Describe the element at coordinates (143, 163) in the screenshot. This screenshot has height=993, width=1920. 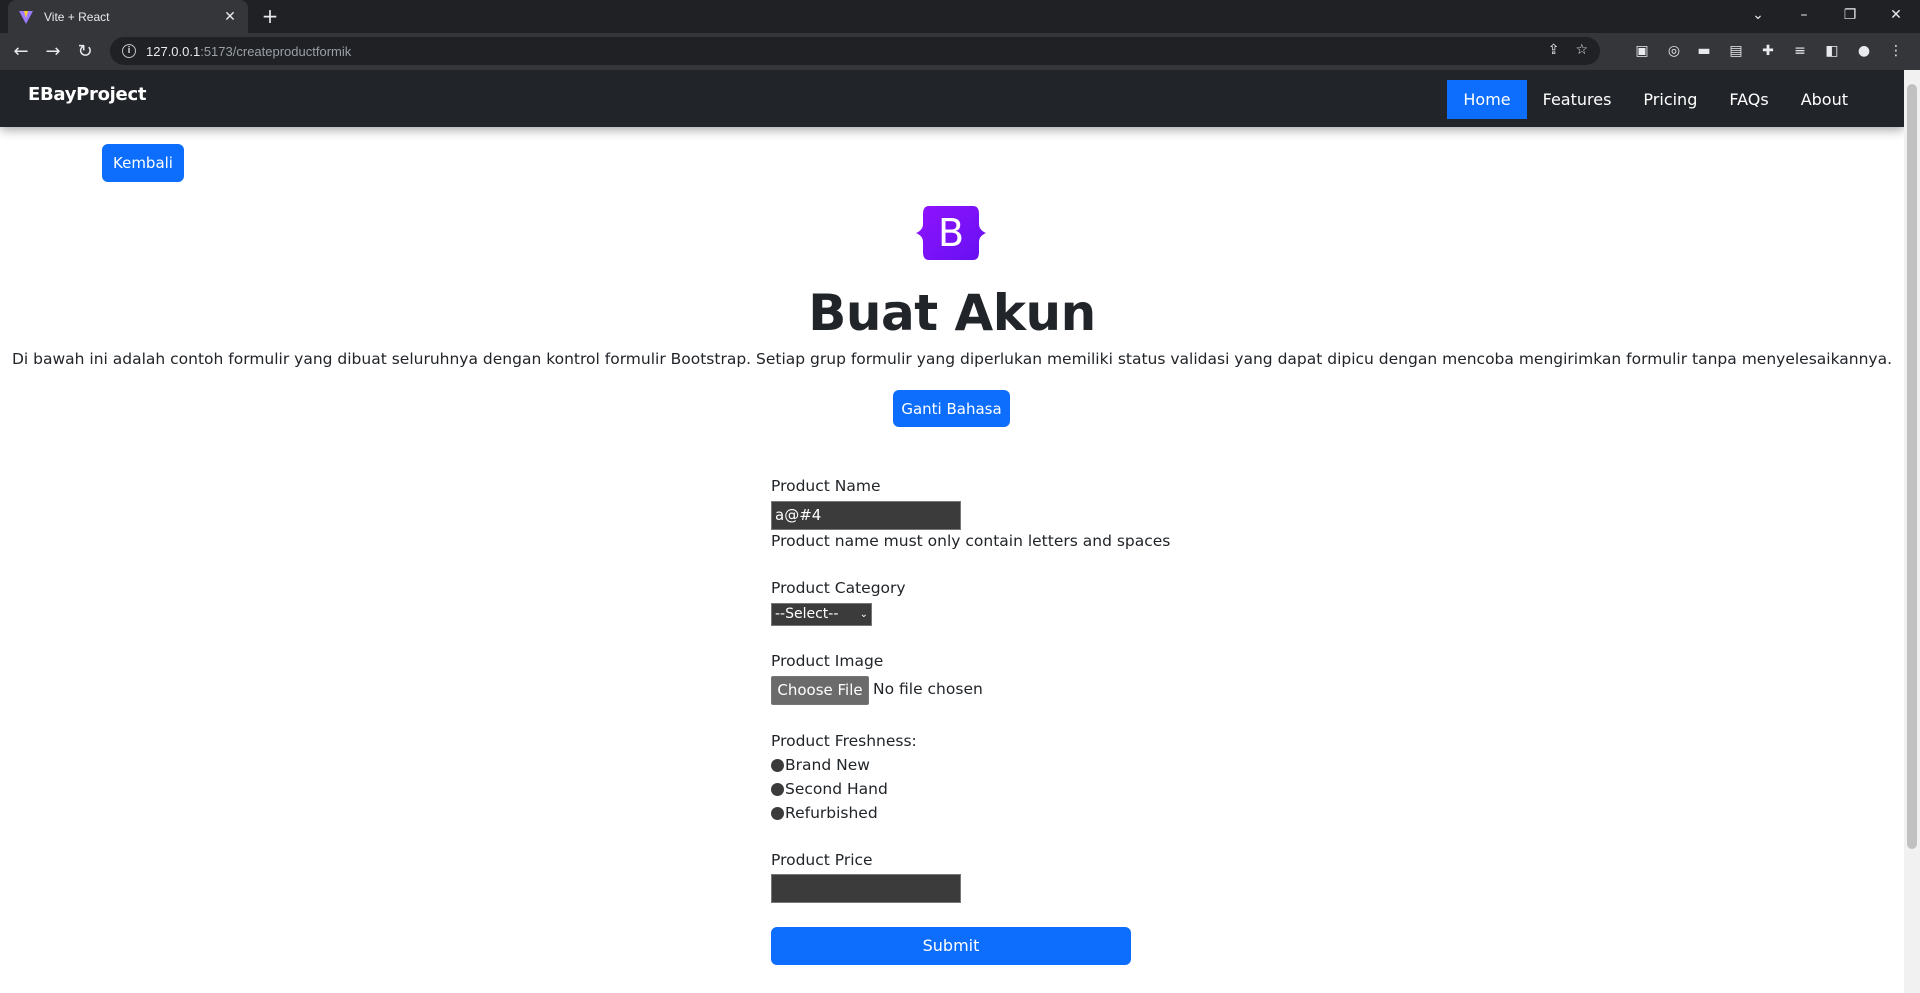
I see `back-button: Kembali` at that location.